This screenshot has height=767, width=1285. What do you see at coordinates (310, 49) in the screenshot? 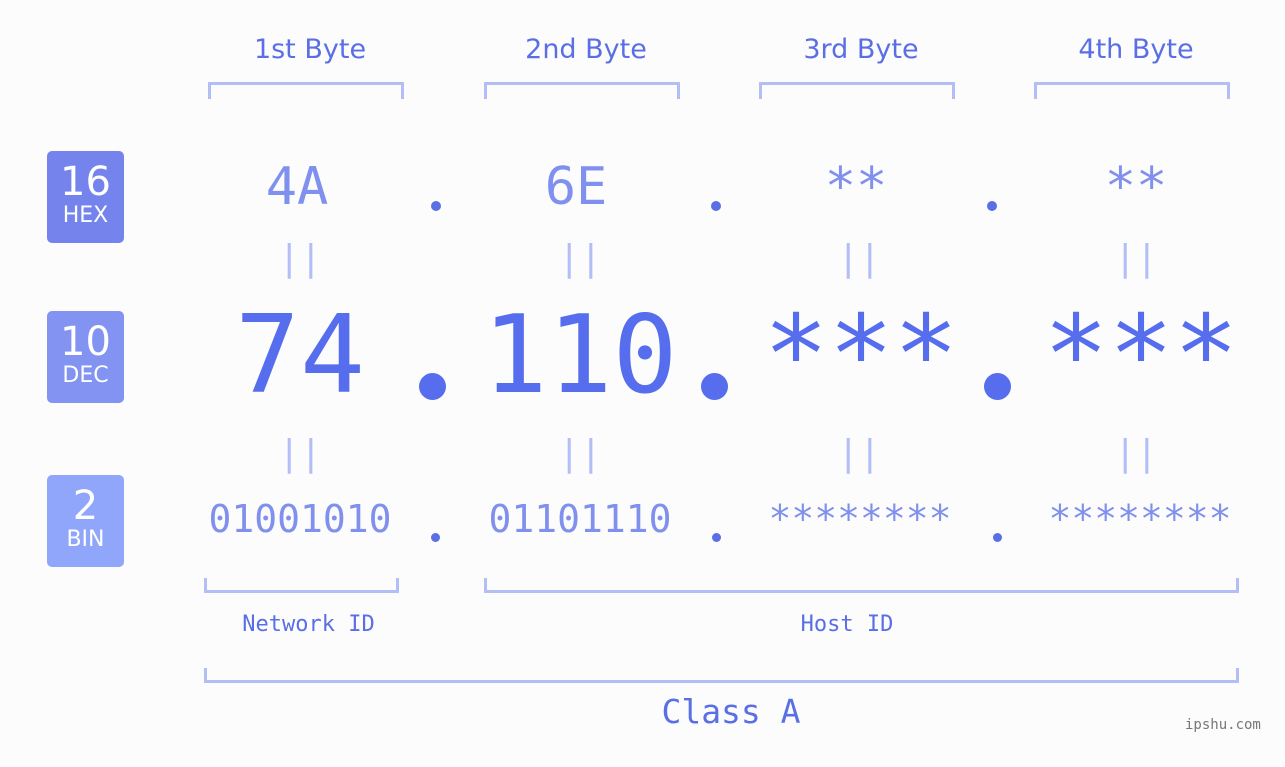
I see `byte-label-1: 1st Byte` at bounding box center [310, 49].